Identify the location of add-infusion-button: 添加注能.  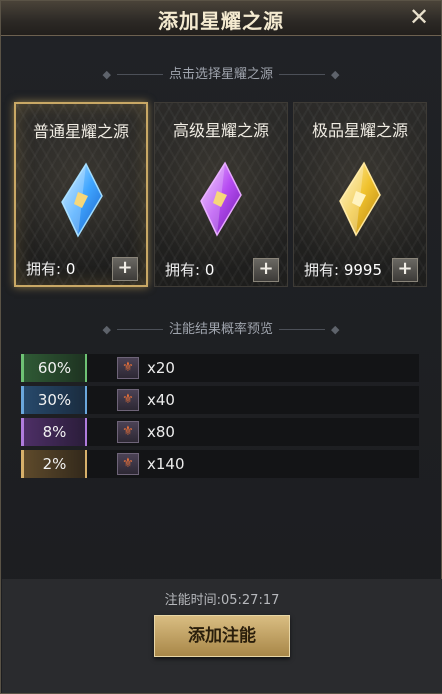
(222, 636).